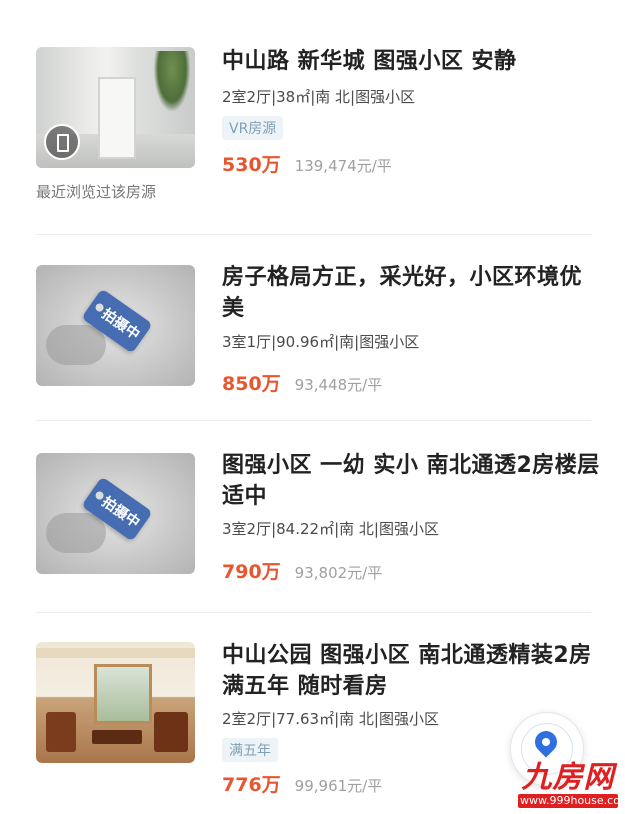 The image size is (625, 814). I want to click on listing-price: 790万, so click(251, 572).